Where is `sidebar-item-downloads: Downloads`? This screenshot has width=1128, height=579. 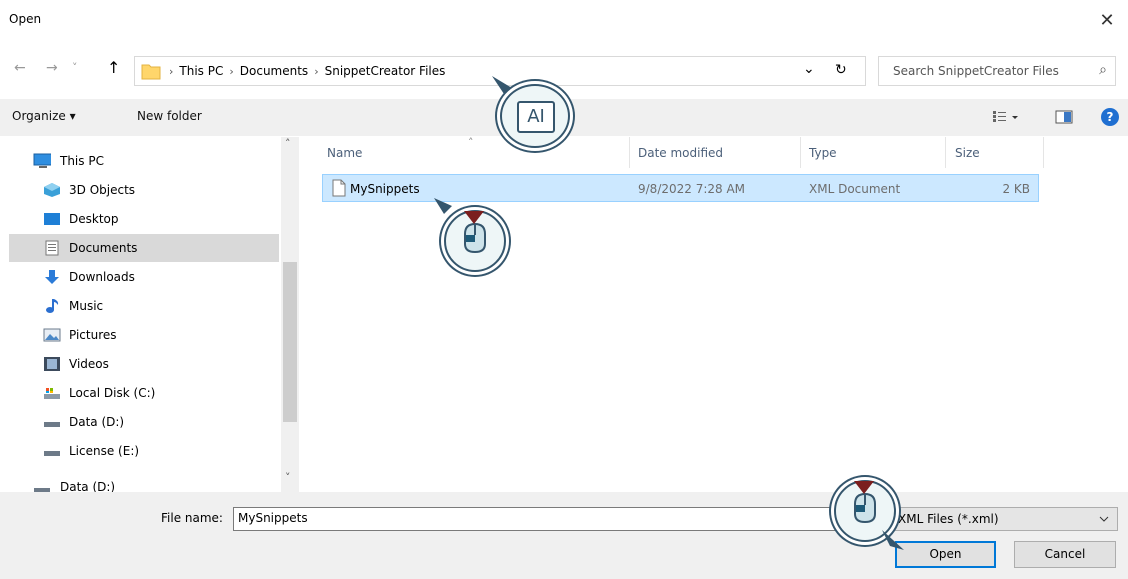
sidebar-item-downloads: Downloads is located at coordinates (144, 277).